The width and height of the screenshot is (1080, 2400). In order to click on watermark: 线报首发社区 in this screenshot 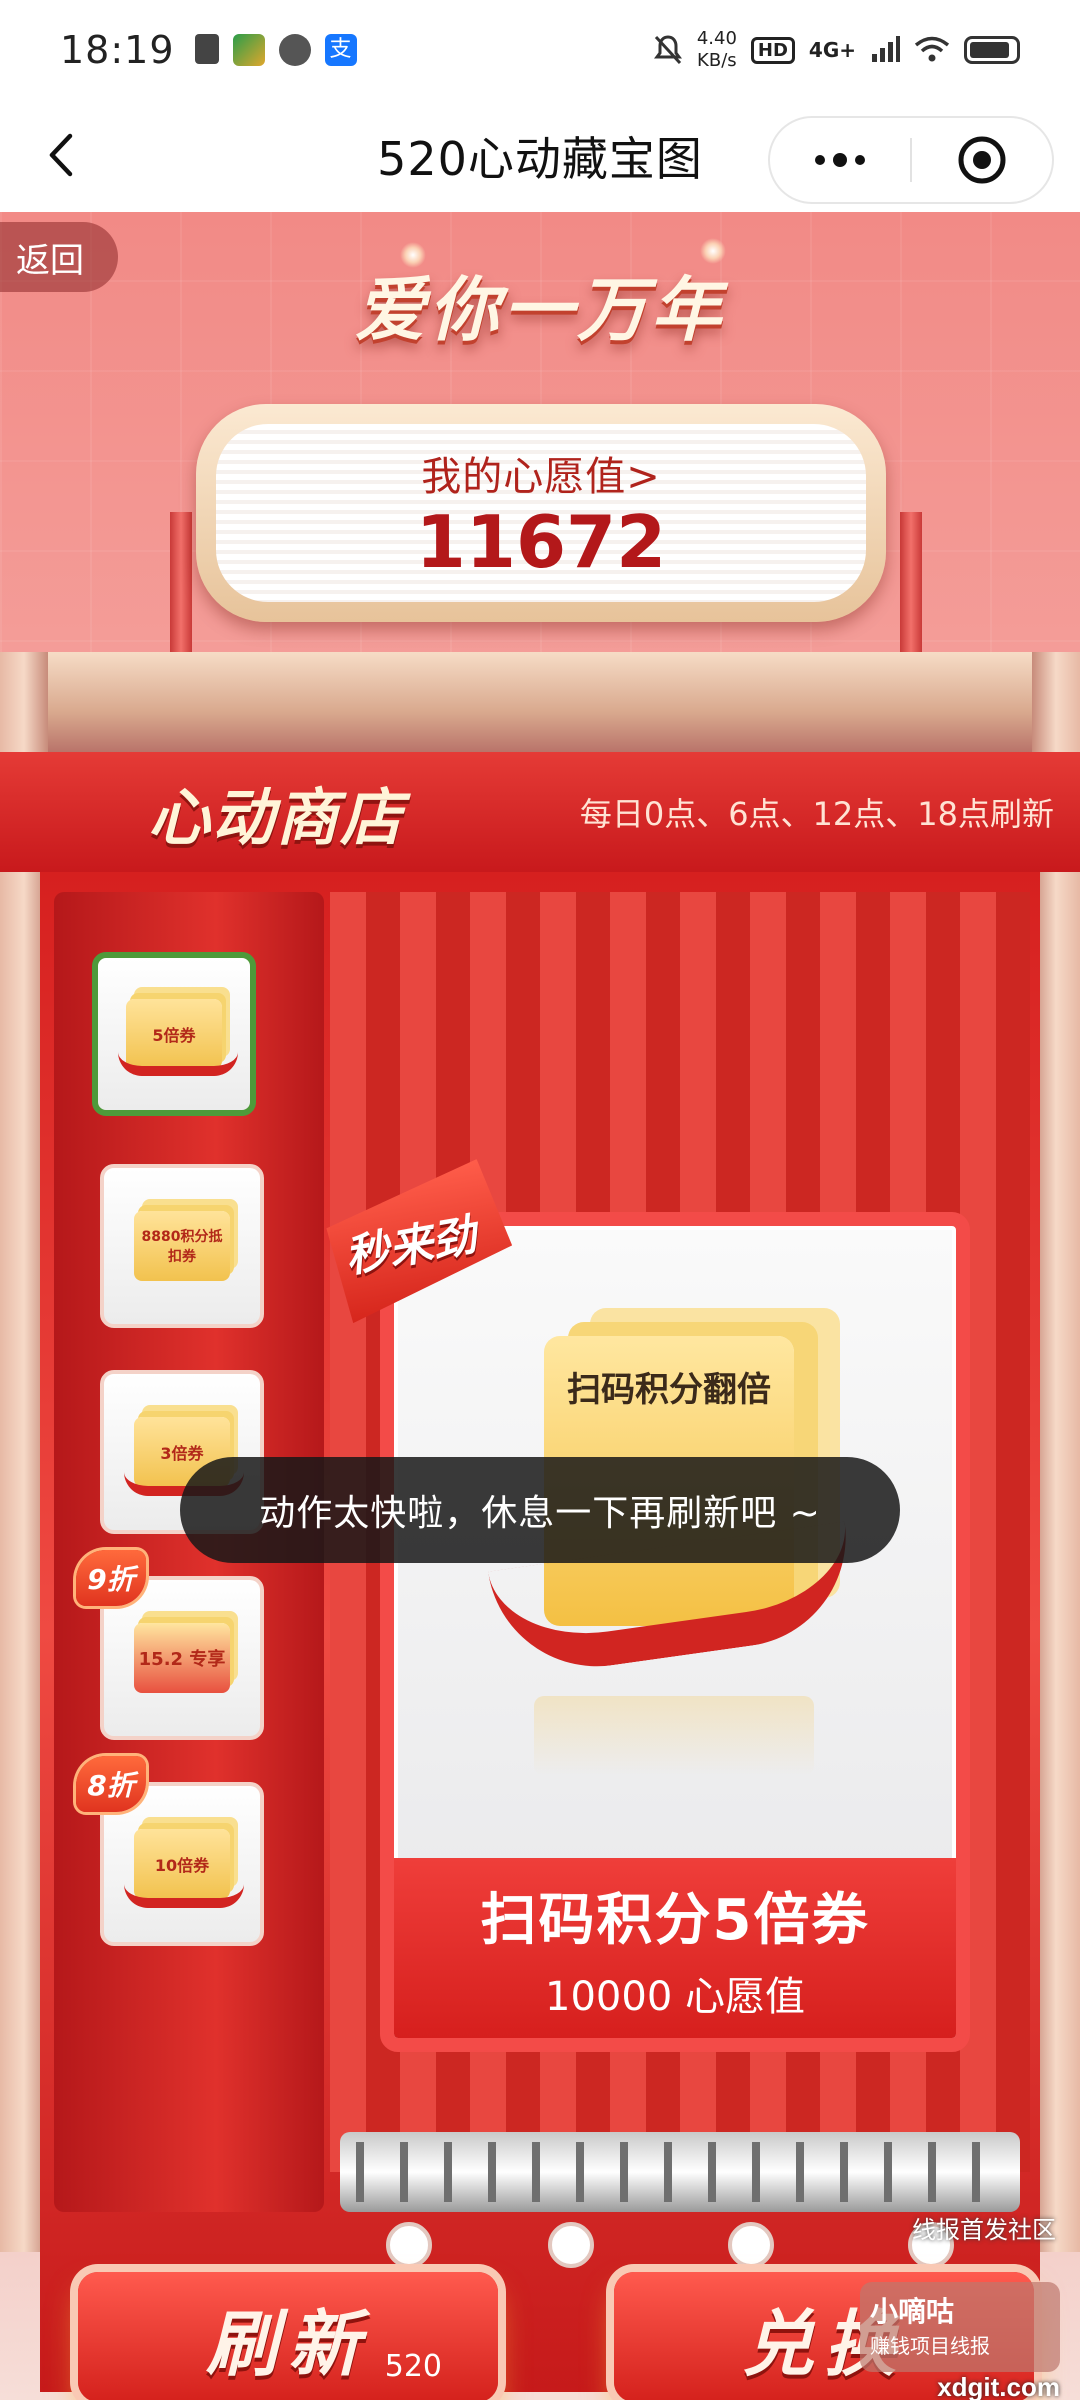, I will do `click(984, 2230)`.